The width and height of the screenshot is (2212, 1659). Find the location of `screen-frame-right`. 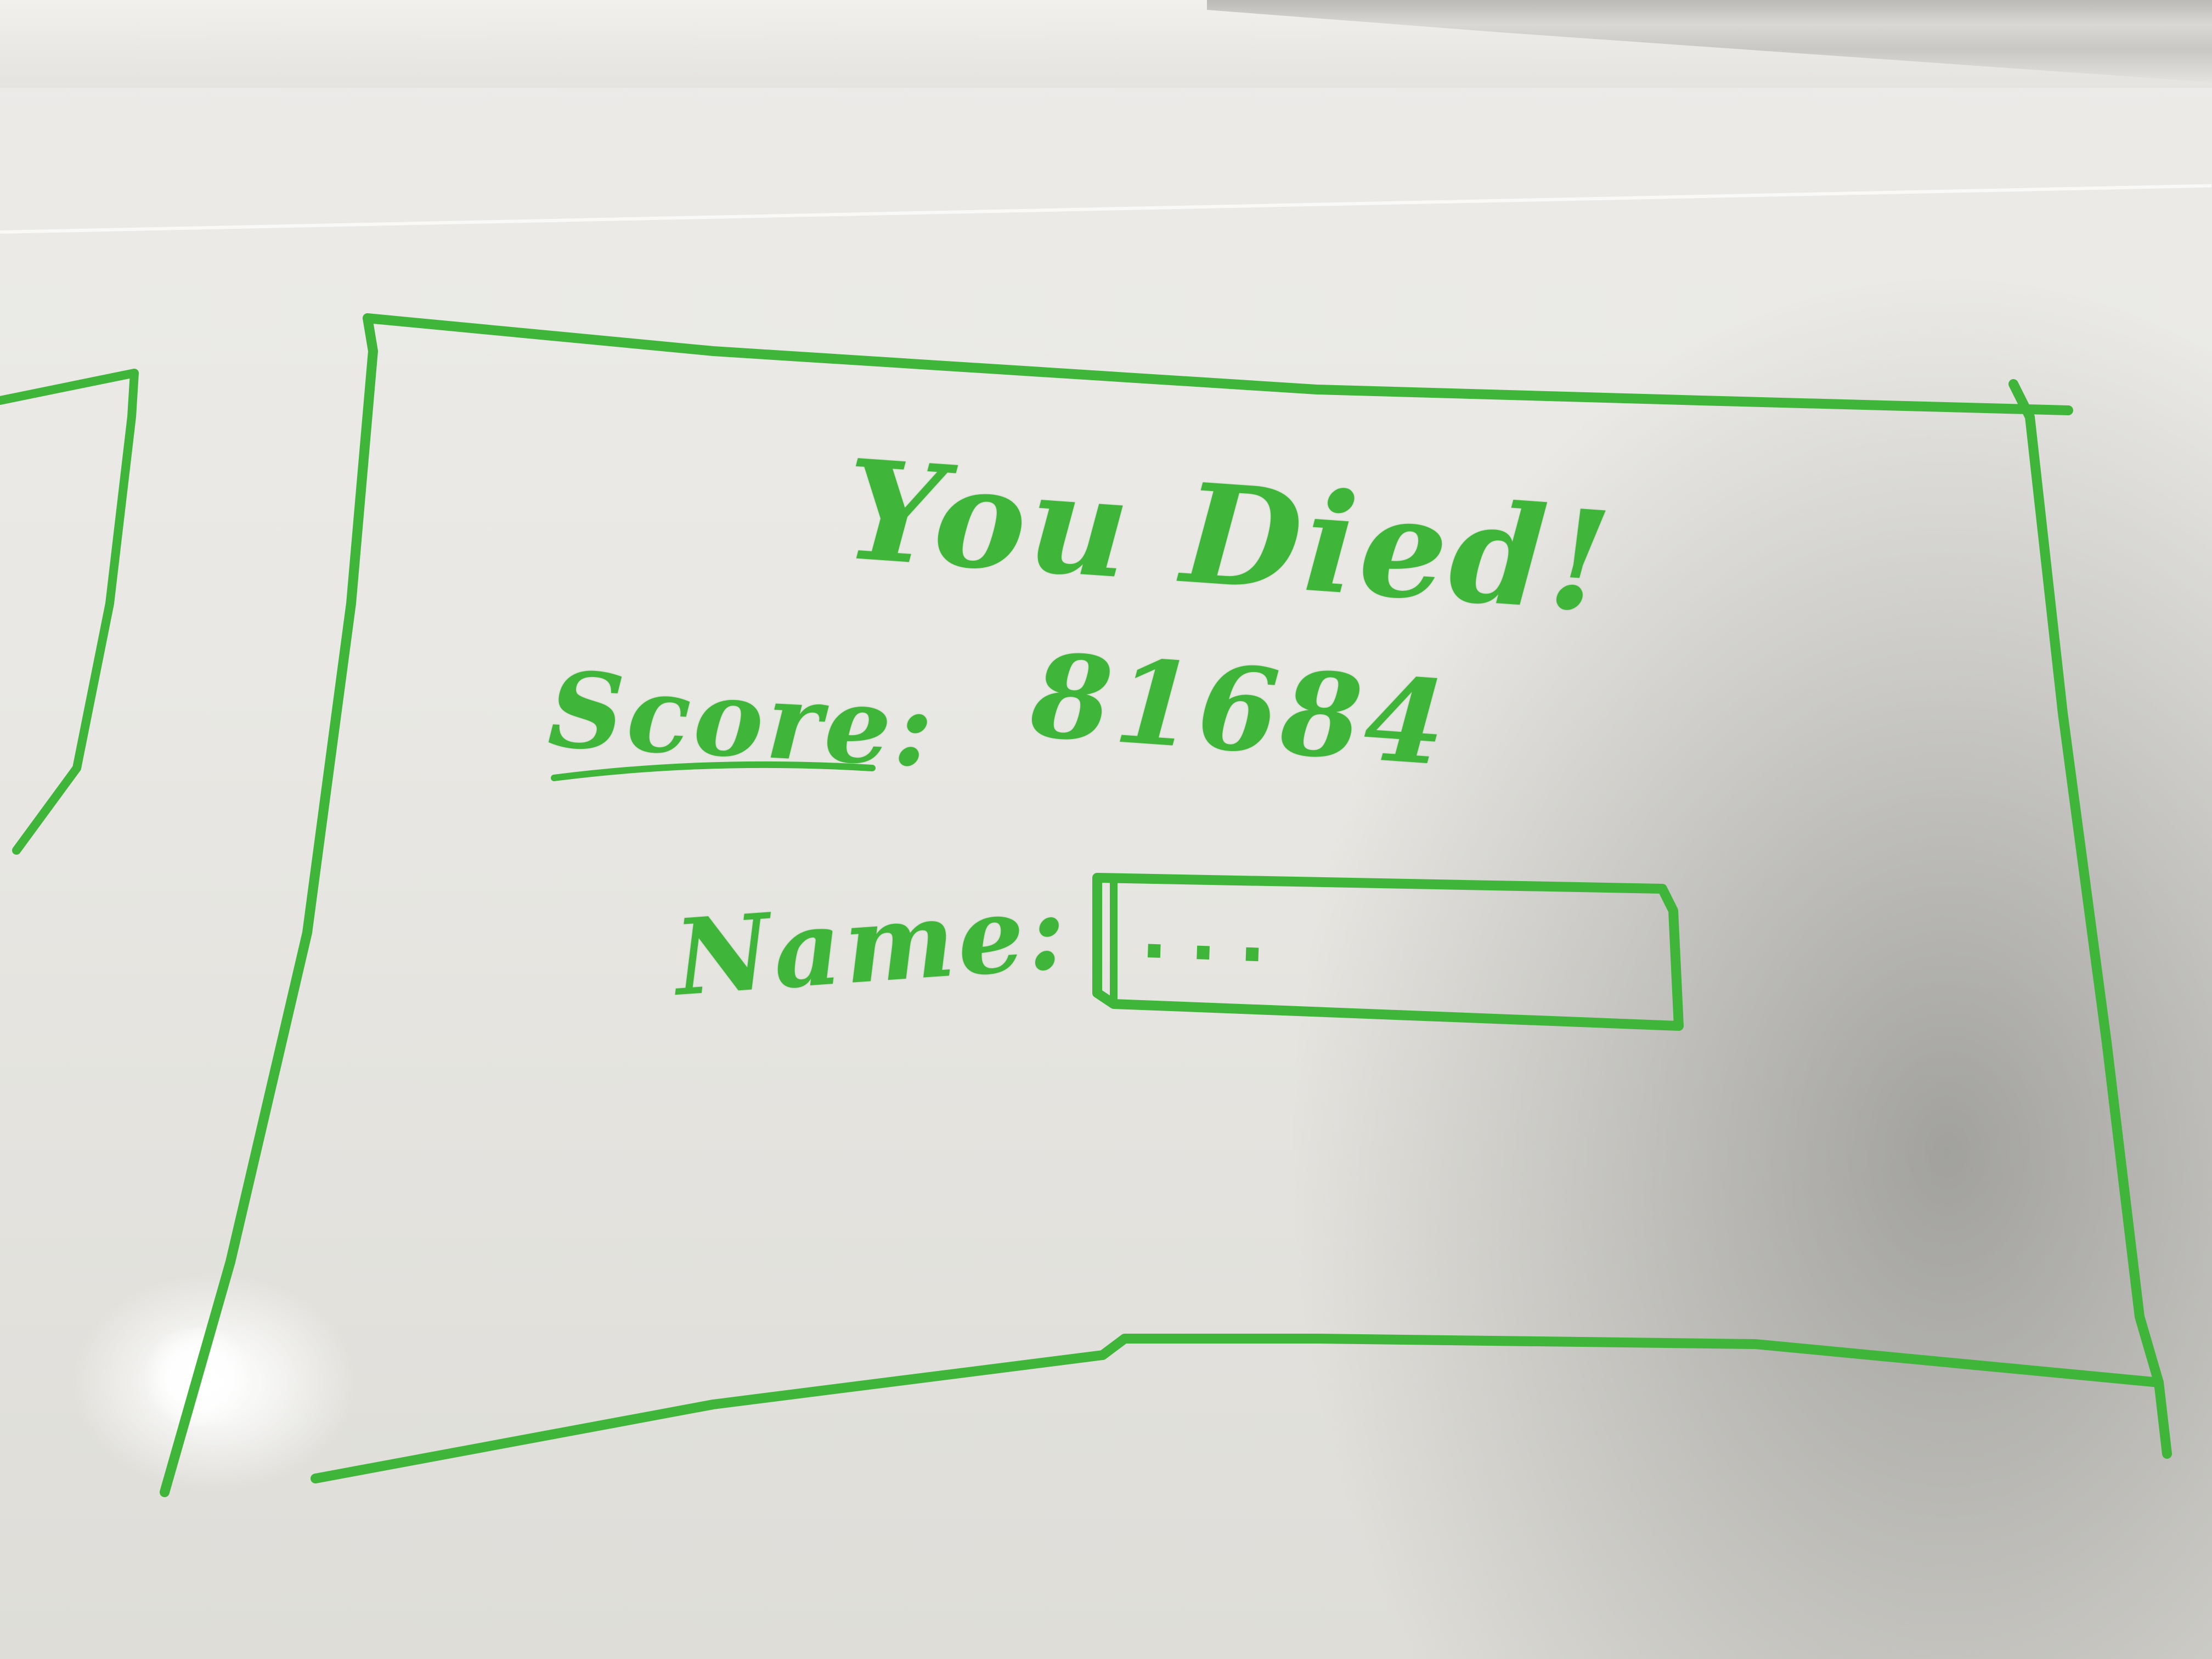

screen-frame-right is located at coordinates (2090, 919).